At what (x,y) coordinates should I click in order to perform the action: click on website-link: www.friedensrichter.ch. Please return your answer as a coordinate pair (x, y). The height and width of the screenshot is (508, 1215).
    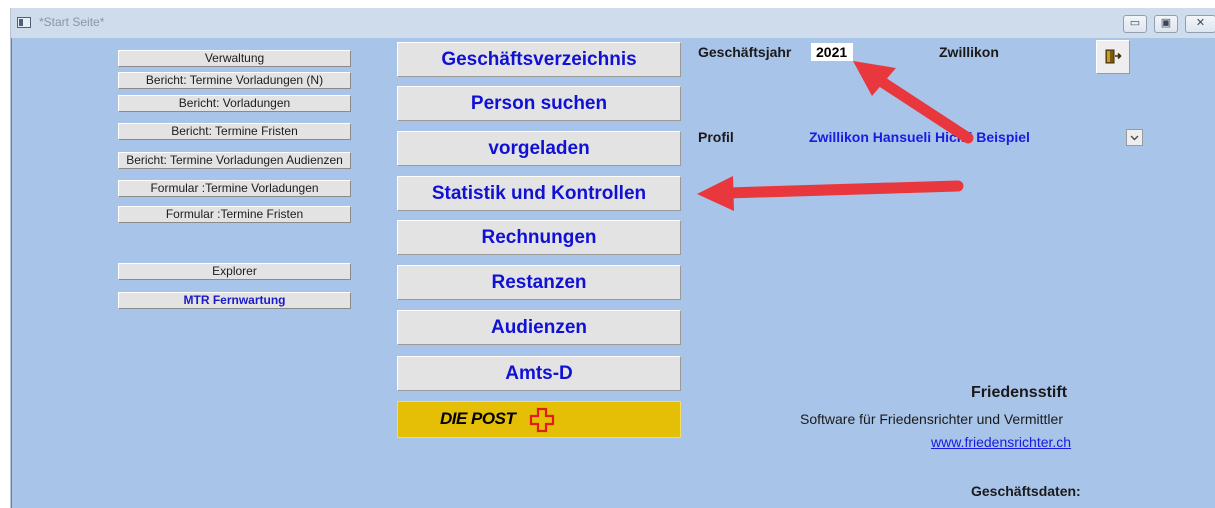
    Looking at the image, I should click on (1001, 442).